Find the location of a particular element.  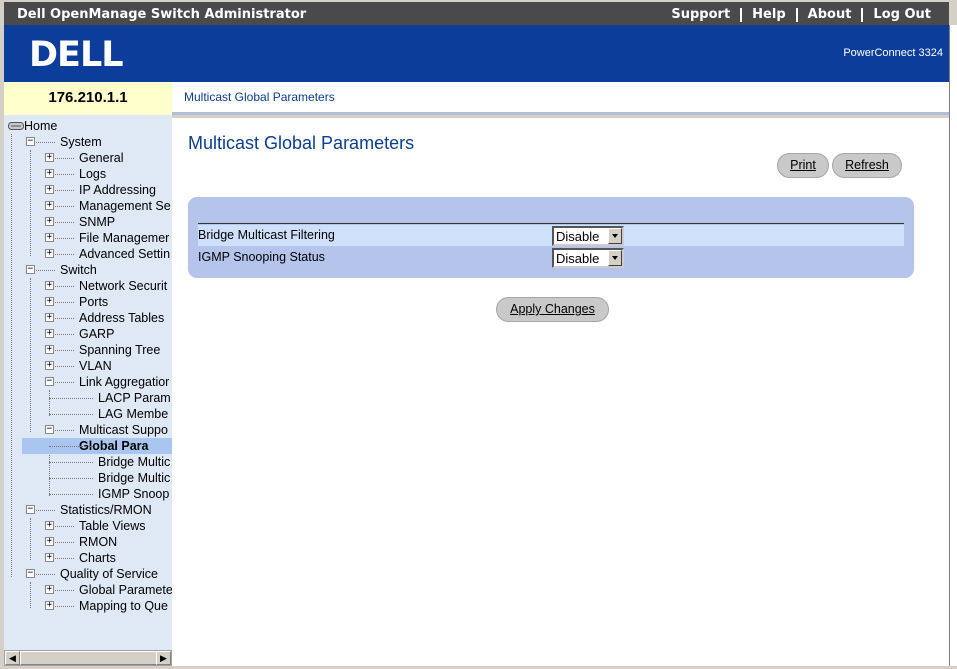

nav-horizontal-scrollbar: ◀ ▶ is located at coordinates (88, 658).